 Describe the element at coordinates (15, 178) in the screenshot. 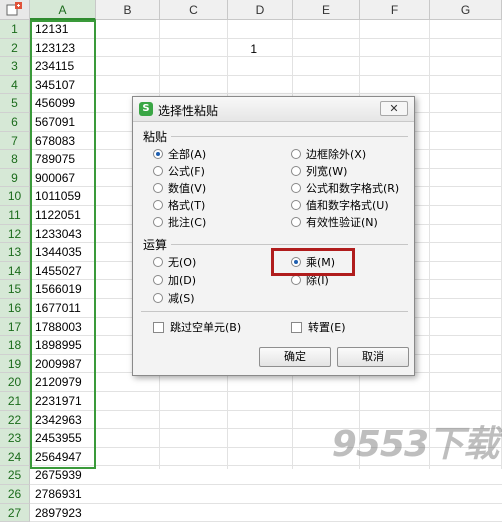

I see `row-header: 9` at that location.